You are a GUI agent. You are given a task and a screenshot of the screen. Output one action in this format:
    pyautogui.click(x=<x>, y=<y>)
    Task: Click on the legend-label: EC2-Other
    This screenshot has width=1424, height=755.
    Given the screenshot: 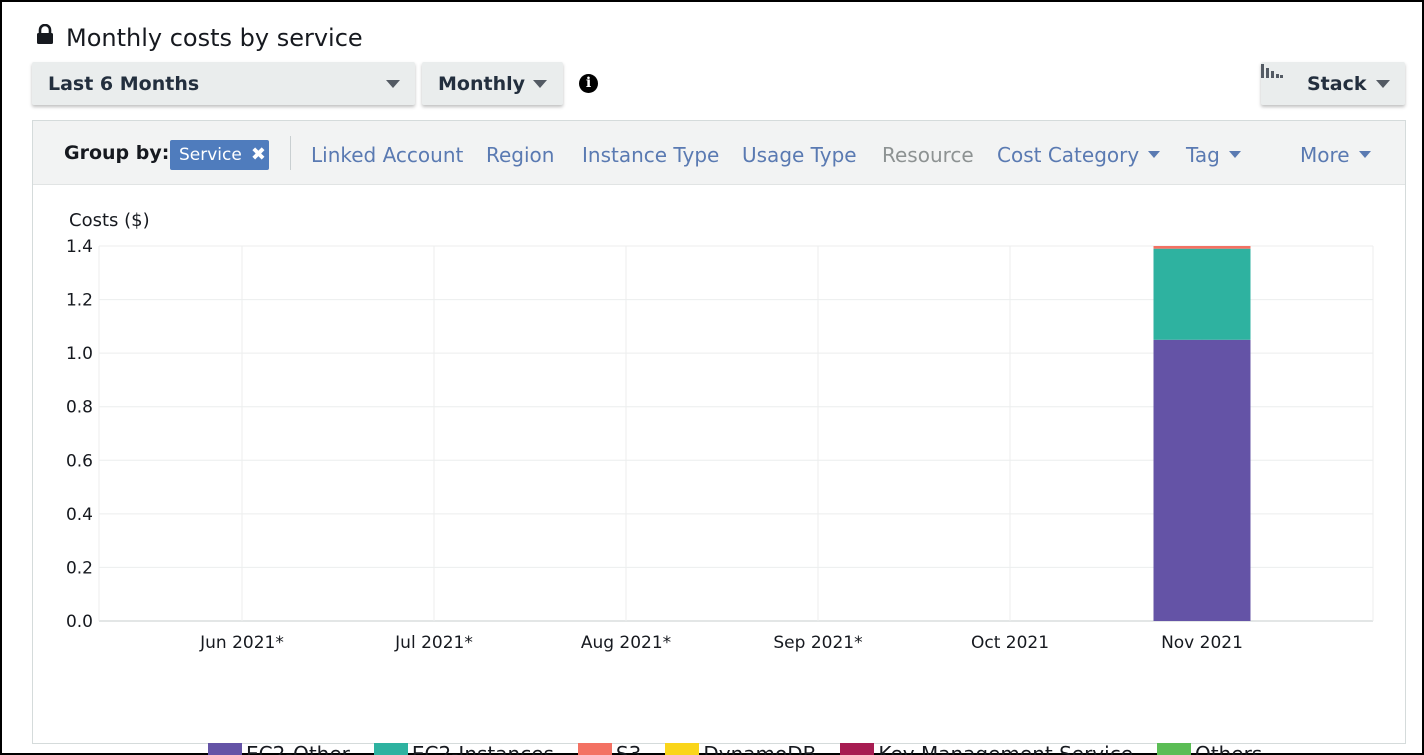 What is the action you would take?
    pyautogui.click(x=298, y=748)
    